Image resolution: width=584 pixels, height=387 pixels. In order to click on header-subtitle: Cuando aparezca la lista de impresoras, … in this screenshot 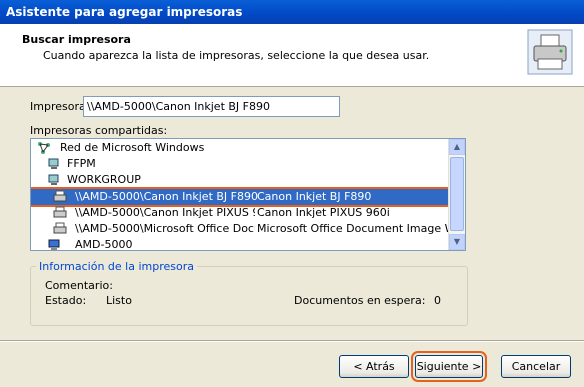, I will do `click(236, 55)`.